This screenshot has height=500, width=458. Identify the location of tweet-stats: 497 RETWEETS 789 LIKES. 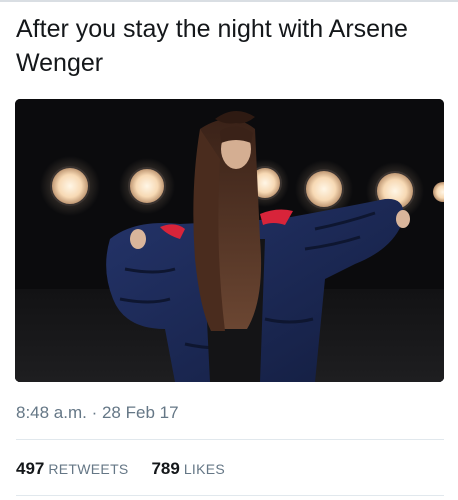
(120, 469).